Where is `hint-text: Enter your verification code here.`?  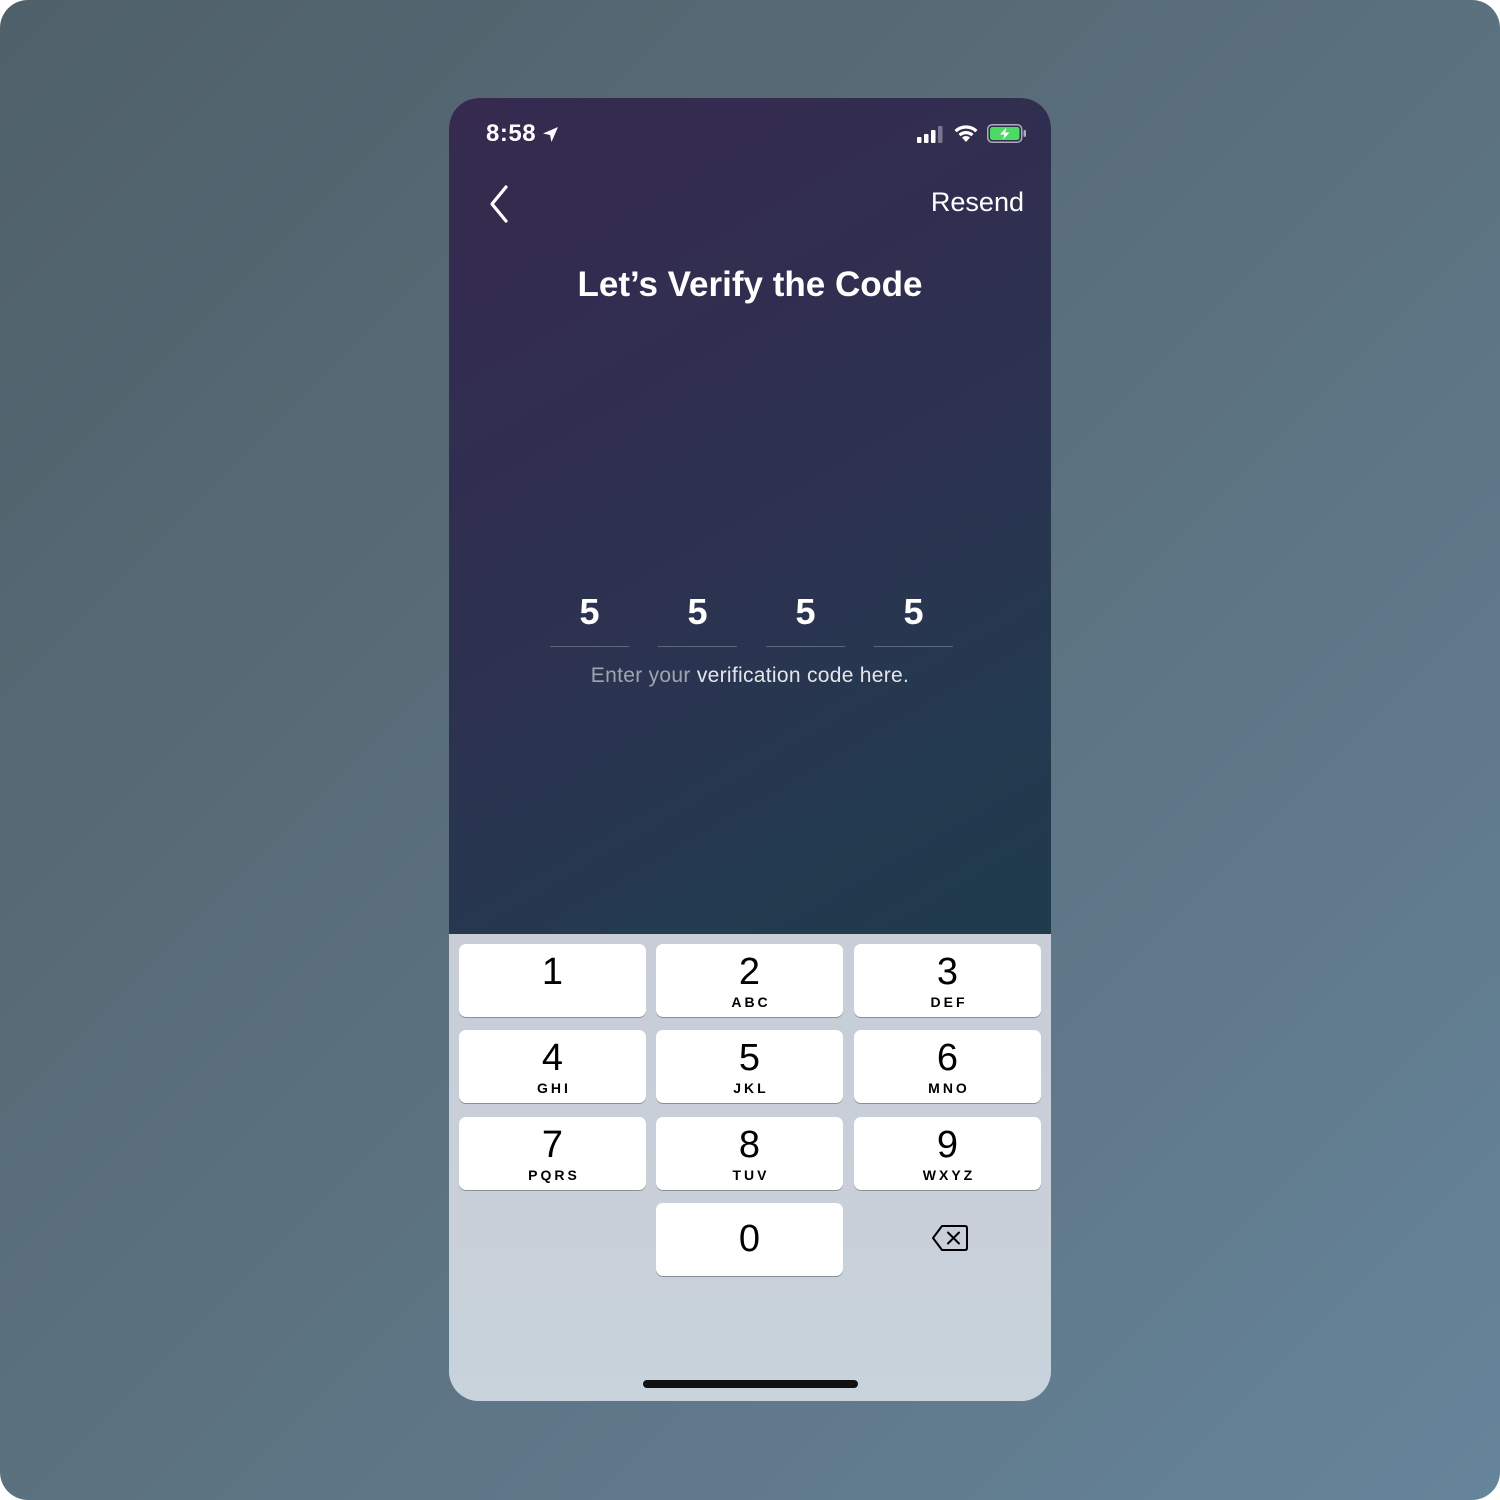
hint-text: Enter your verification code here. is located at coordinates (750, 676).